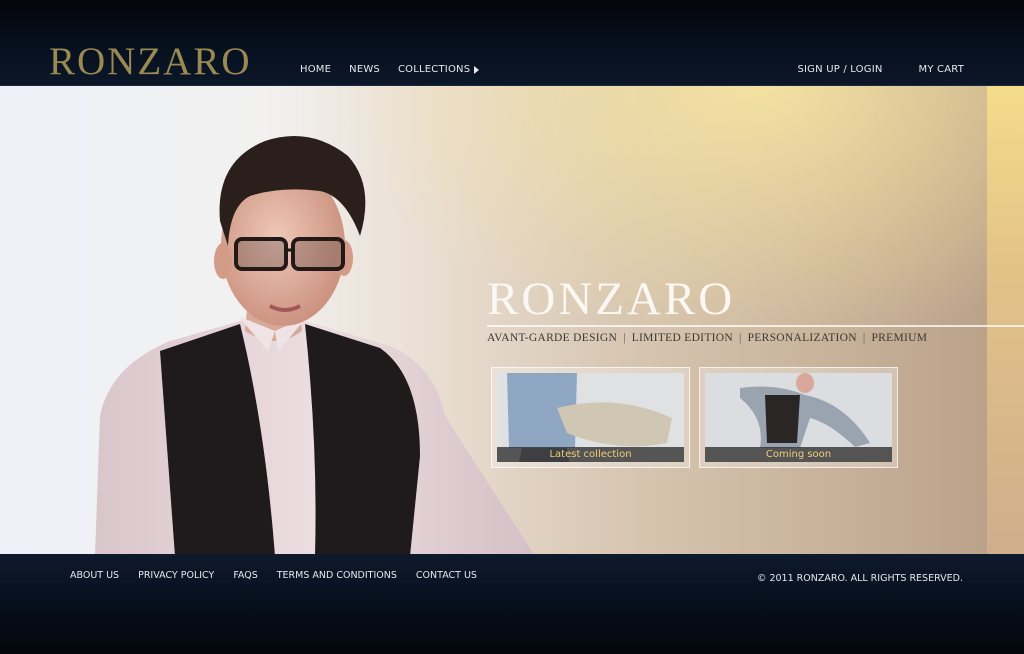  I want to click on coming-soon-image-frame: Coming soon, so click(798, 417).